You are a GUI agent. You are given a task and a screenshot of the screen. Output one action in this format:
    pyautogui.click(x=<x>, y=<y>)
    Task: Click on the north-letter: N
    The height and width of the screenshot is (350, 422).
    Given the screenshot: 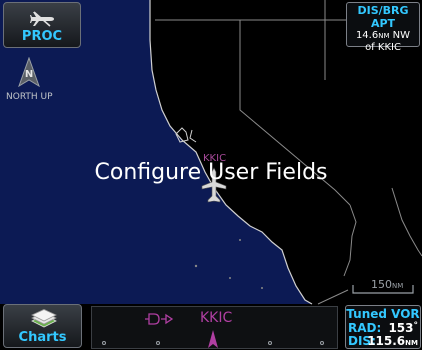 What is the action you would take?
    pyautogui.click(x=29, y=74)
    